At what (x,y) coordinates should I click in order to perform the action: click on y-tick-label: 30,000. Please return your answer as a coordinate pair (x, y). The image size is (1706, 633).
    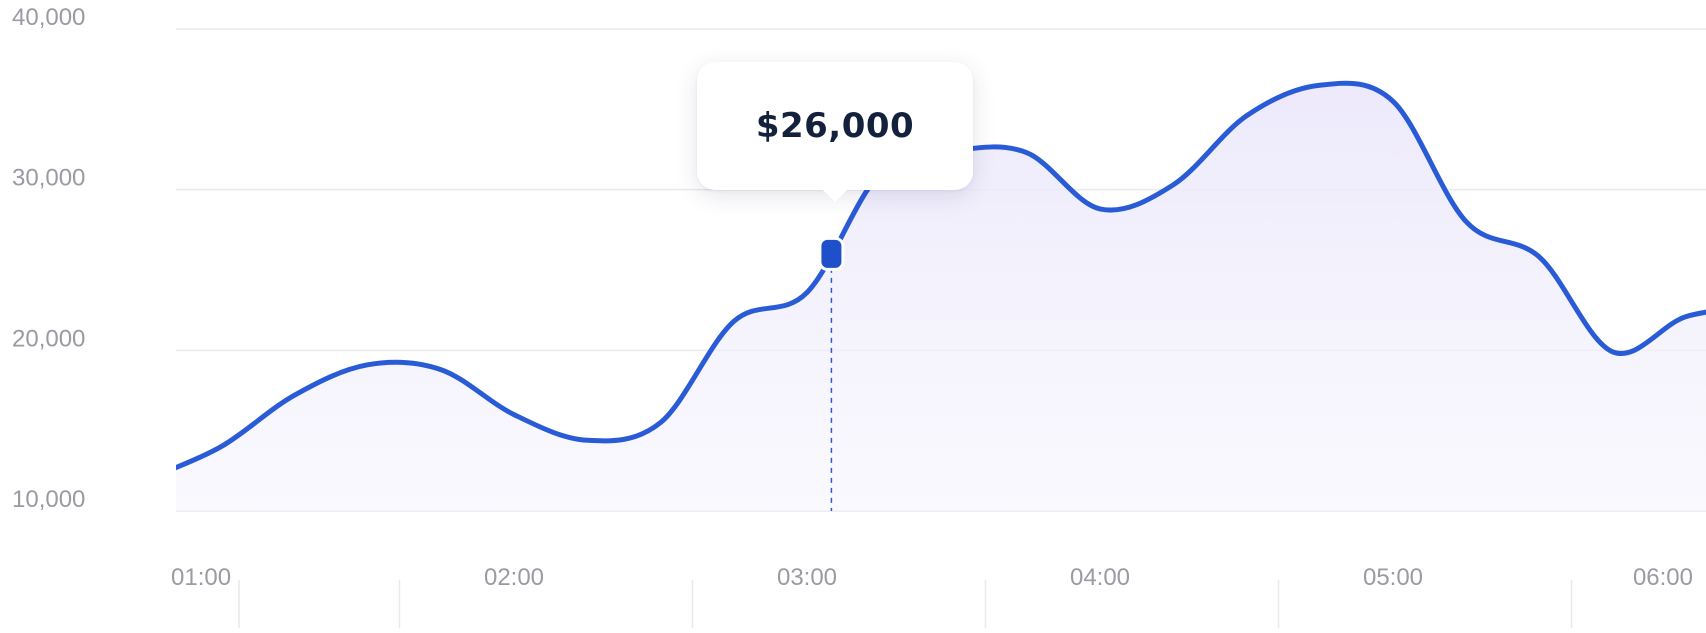
    Looking at the image, I should click on (48, 178).